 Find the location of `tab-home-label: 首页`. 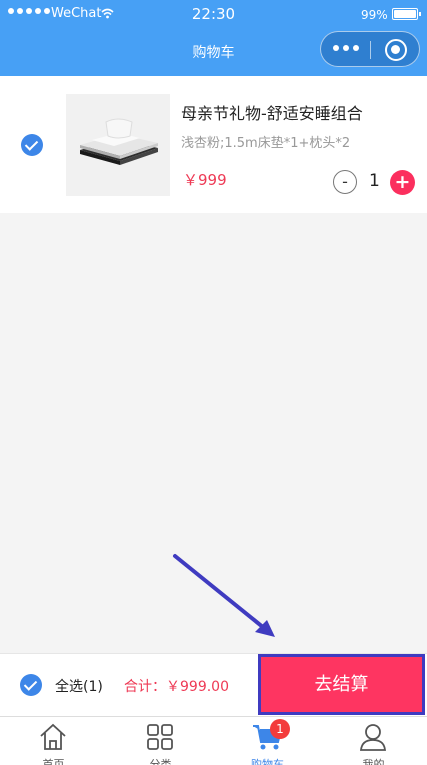

tab-home-label: 首页 is located at coordinates (53, 761).